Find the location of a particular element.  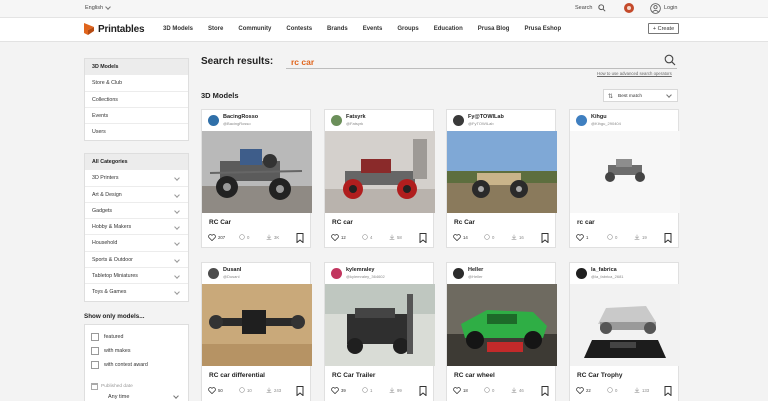

author-name: Heller is located at coordinates (475, 270).